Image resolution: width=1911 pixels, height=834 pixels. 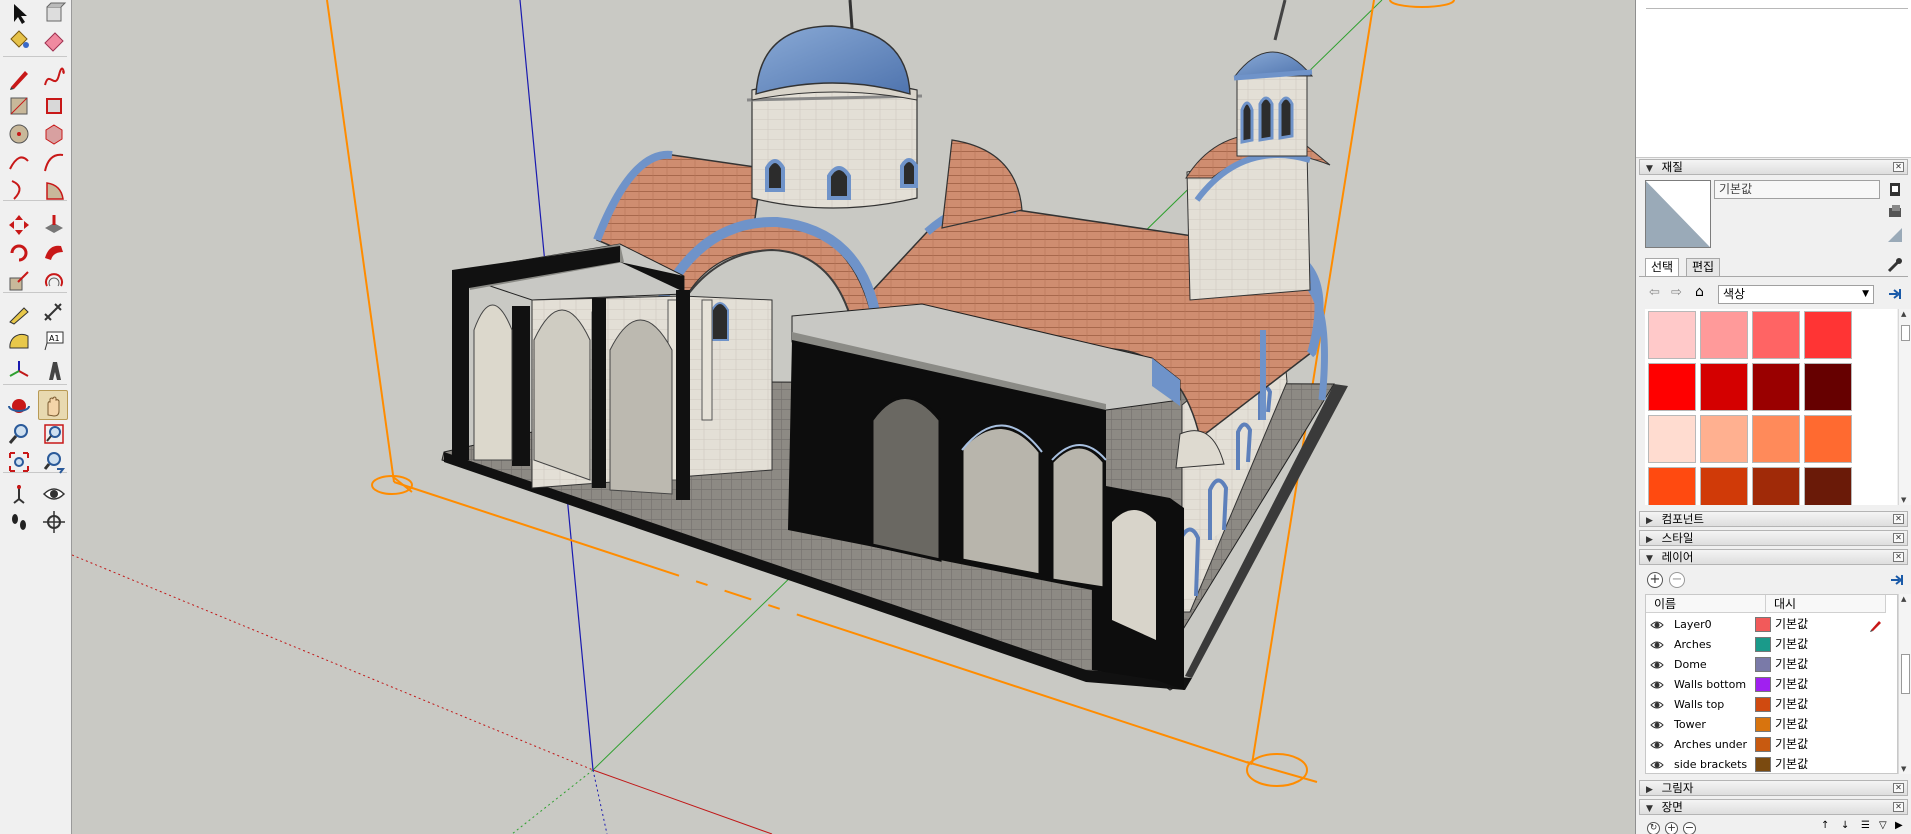 I want to click on update-scene-icon: ↻, so click(x=1653, y=828).